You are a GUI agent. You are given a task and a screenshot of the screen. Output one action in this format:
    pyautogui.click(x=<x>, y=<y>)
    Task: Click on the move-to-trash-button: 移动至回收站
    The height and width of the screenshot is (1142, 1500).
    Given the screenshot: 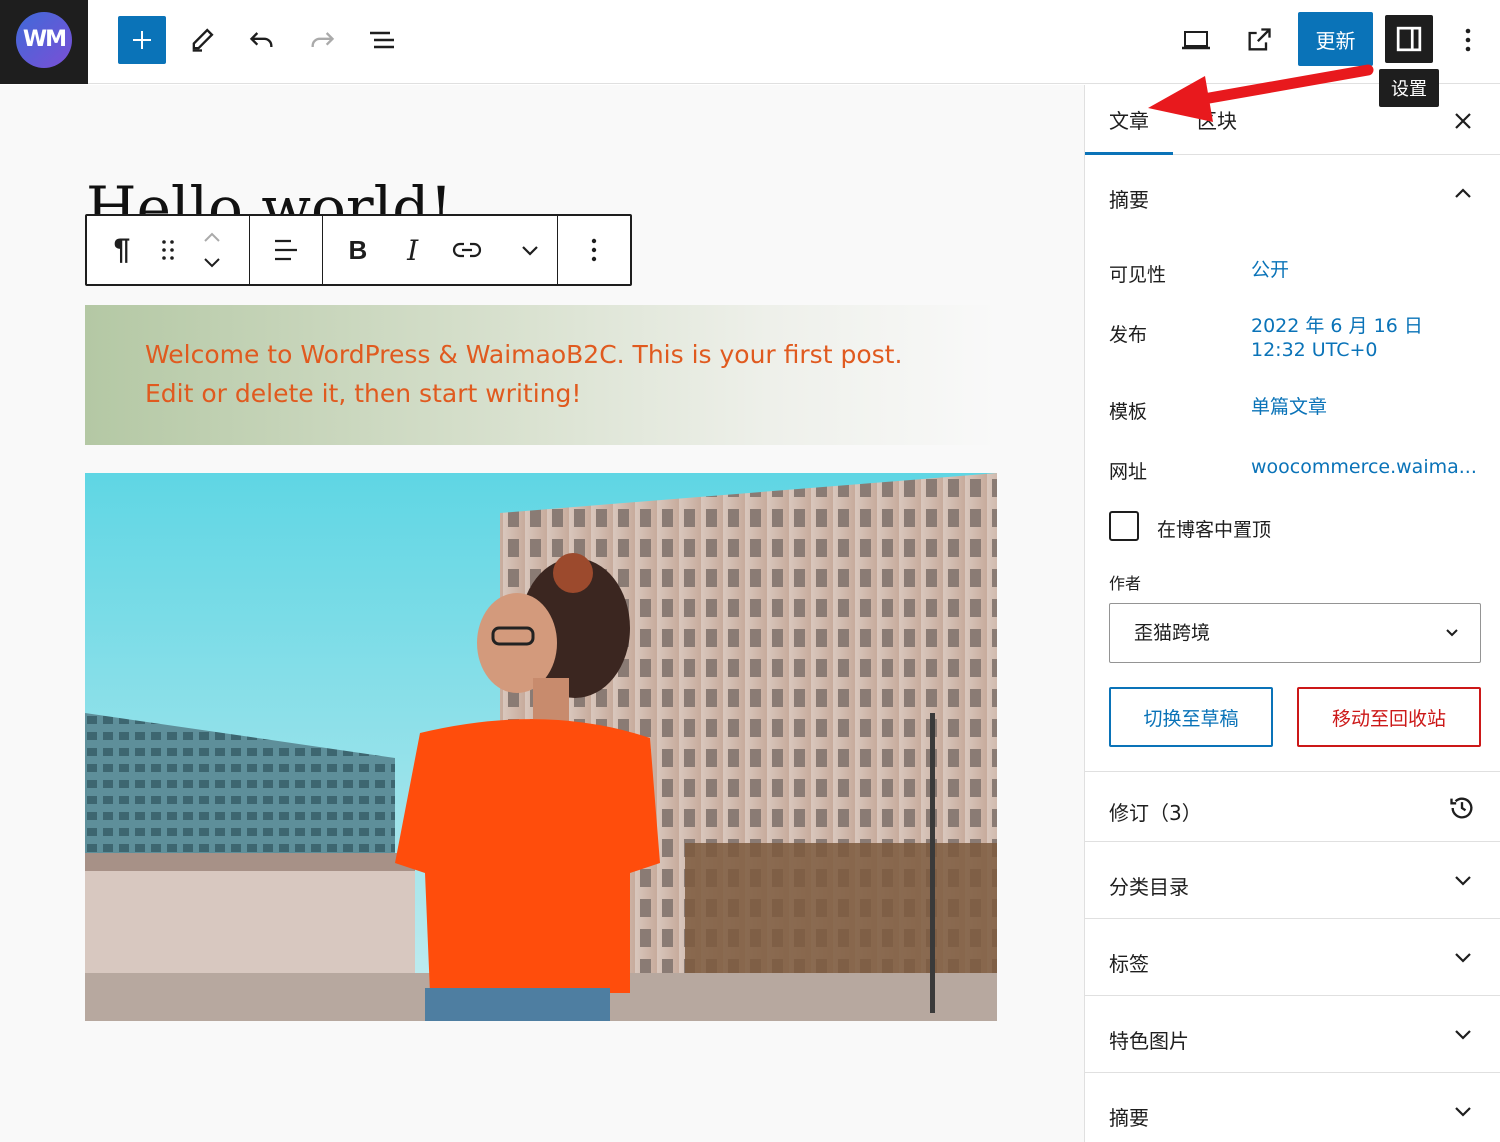 What is the action you would take?
    pyautogui.click(x=1389, y=717)
    